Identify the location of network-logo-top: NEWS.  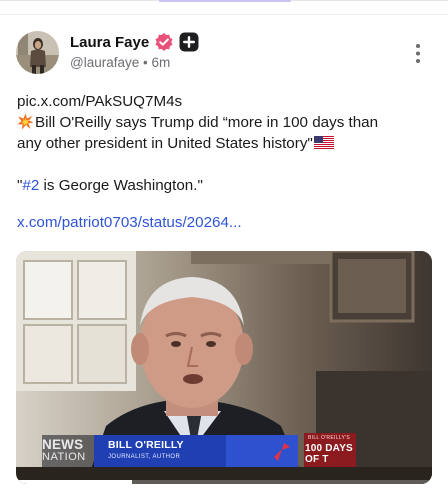
(63, 444).